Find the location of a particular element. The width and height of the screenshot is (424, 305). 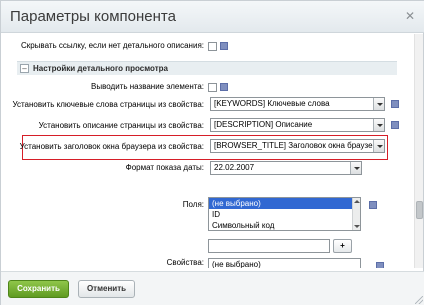

scrollbar-thumb is located at coordinates (419, 210).